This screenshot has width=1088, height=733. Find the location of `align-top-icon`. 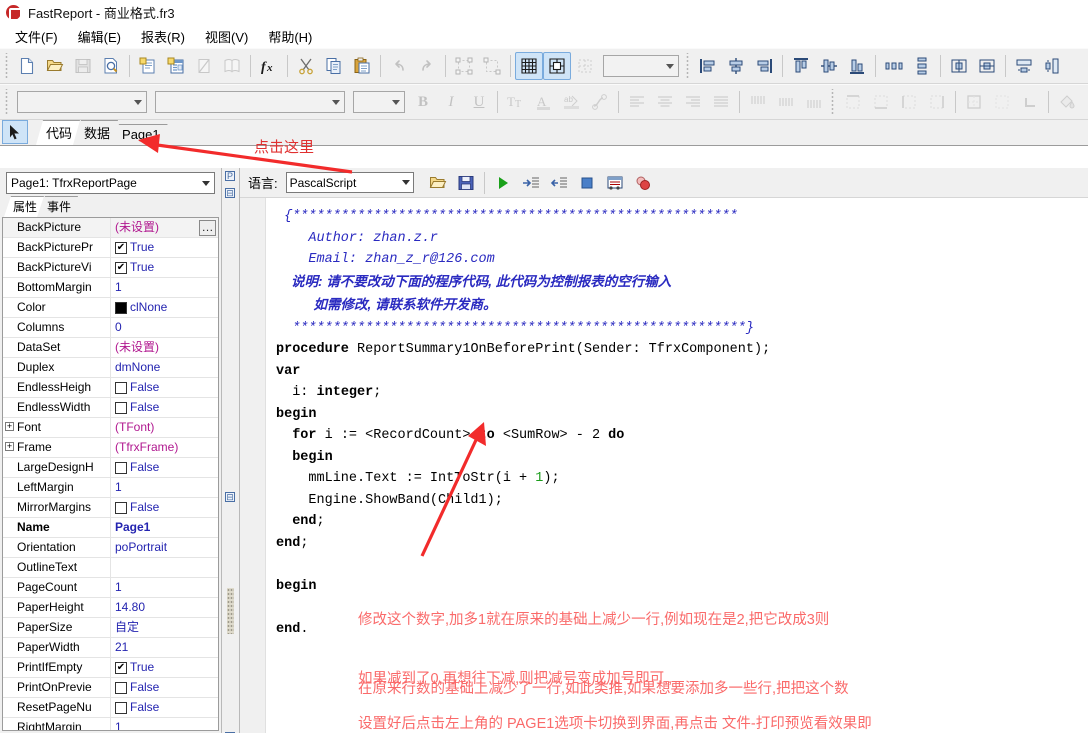

align-top-icon is located at coordinates (801, 66).